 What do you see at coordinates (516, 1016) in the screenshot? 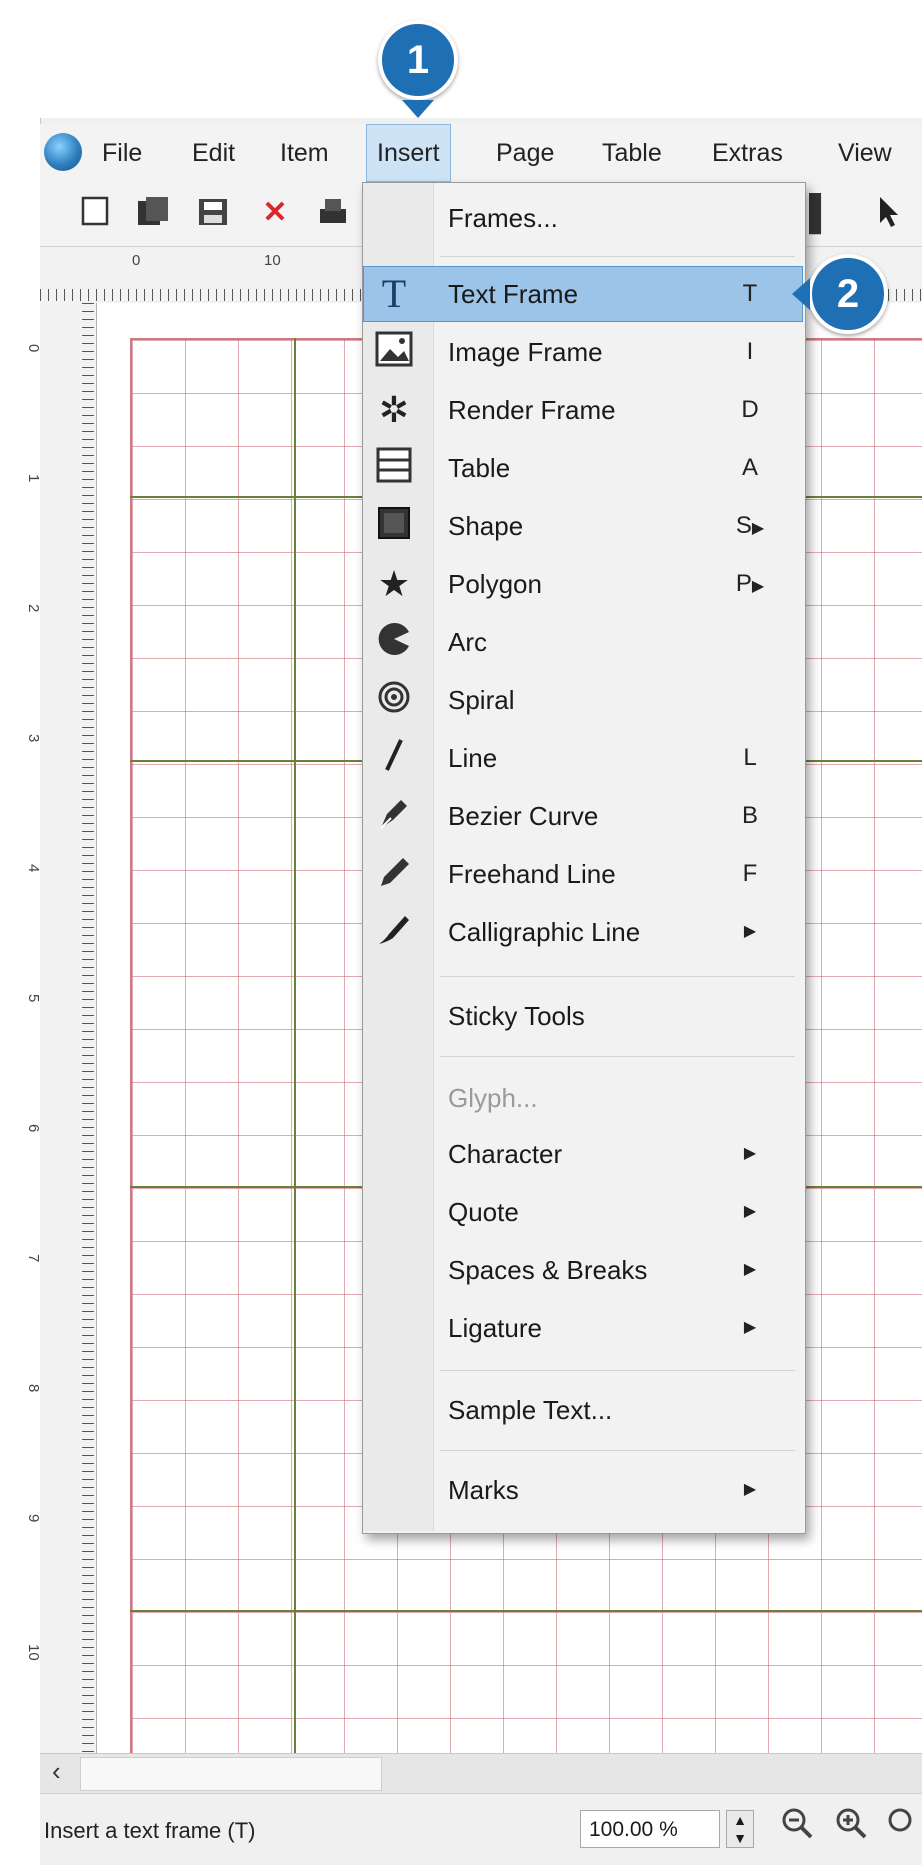
I see `menu-item-label: Sticky Tools` at bounding box center [516, 1016].